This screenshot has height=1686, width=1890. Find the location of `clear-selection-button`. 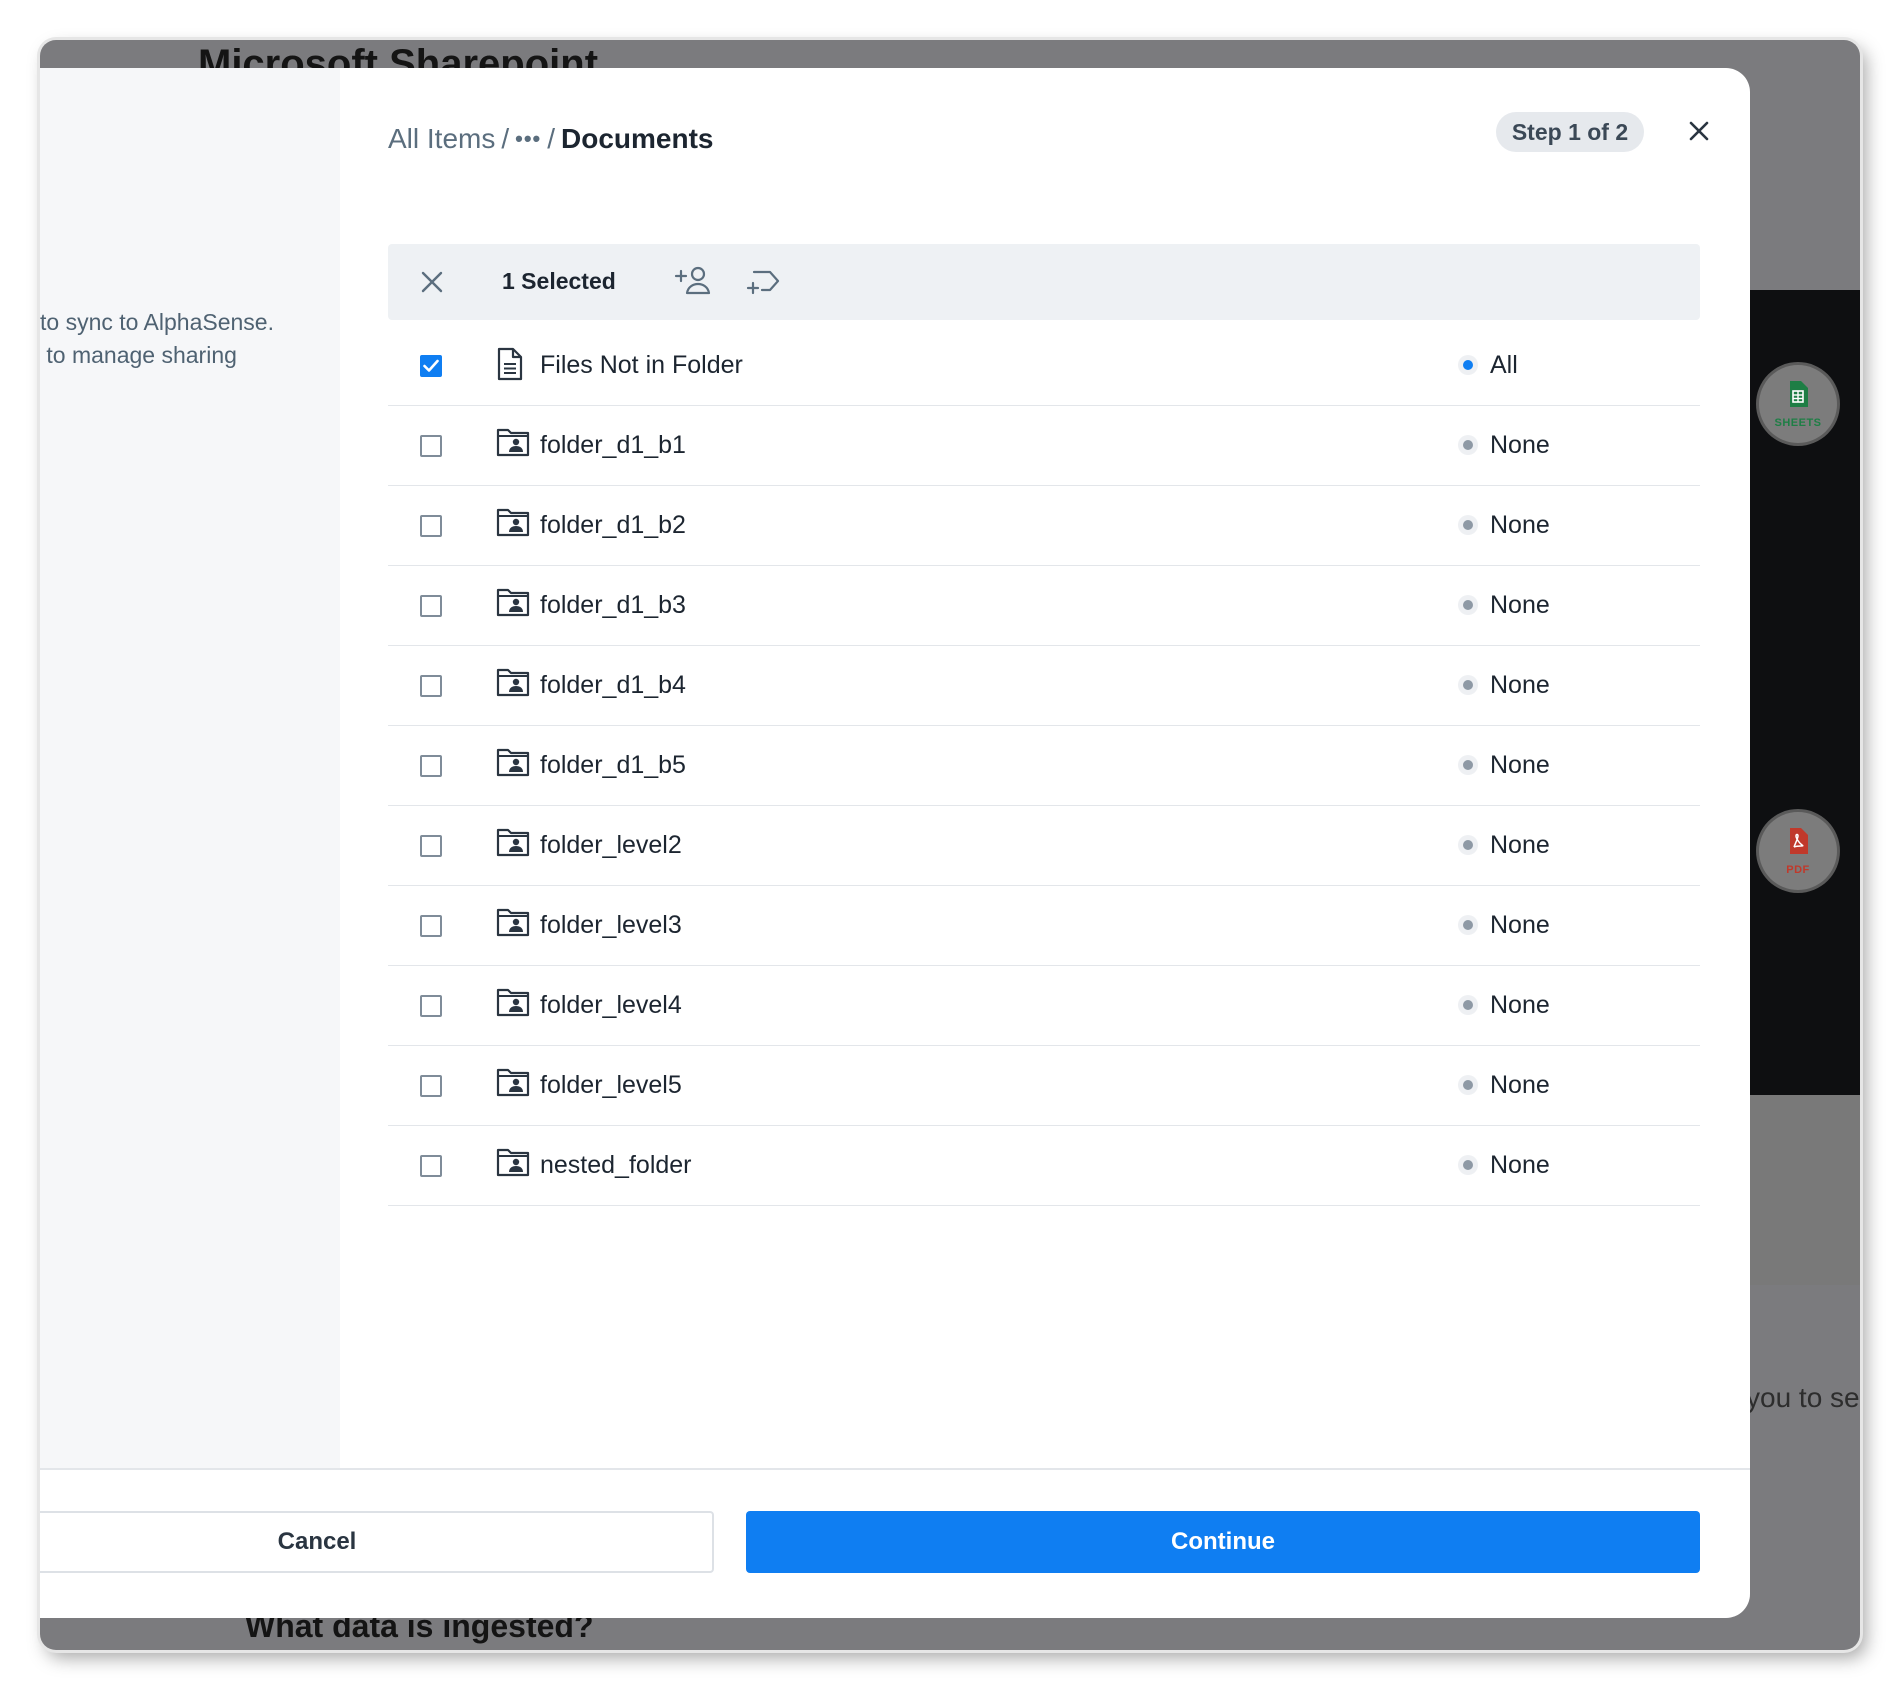

clear-selection-button is located at coordinates (432, 282).